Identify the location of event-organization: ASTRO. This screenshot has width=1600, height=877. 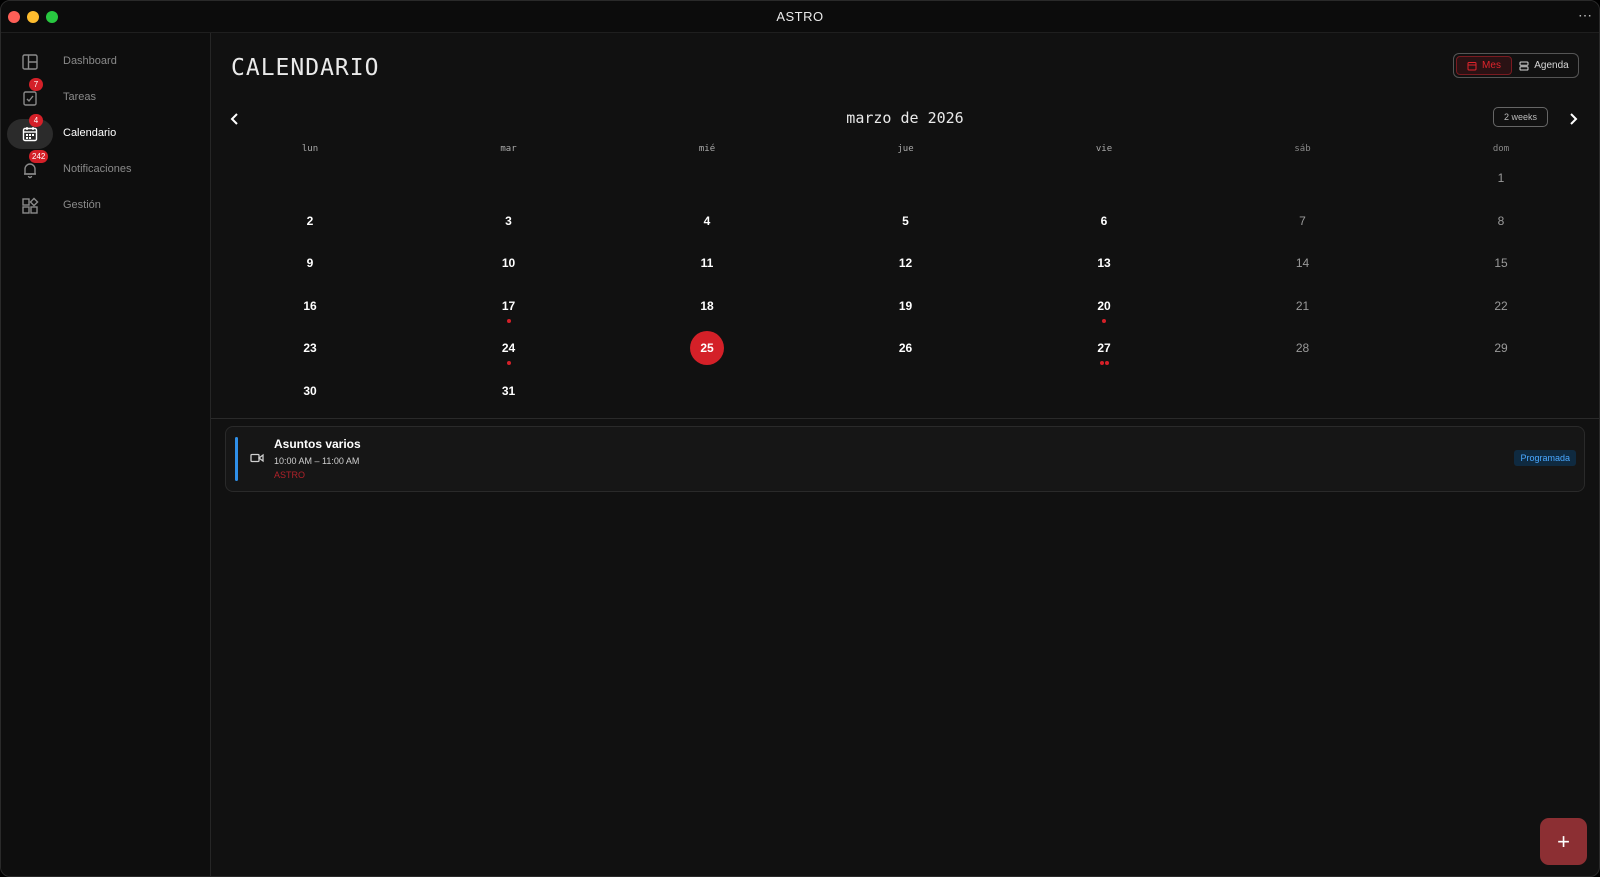
(290, 475).